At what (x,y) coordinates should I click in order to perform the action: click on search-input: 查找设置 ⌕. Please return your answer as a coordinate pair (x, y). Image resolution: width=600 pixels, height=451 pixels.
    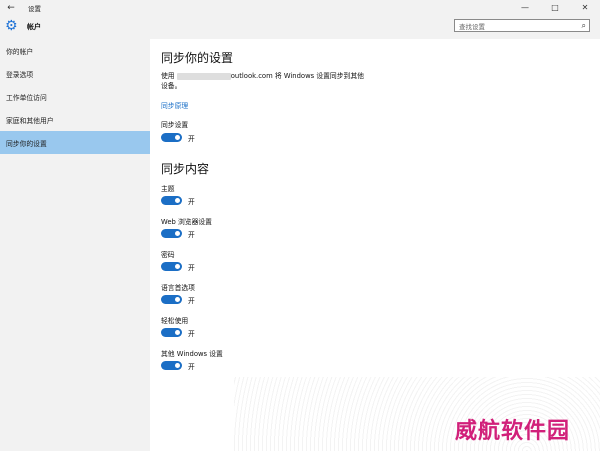
    Looking at the image, I should click on (522, 25).